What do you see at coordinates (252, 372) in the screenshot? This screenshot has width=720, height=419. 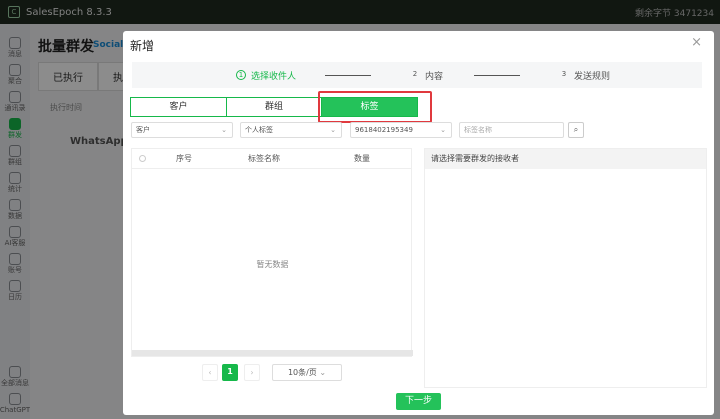 I see `next-page-button: ›` at bounding box center [252, 372].